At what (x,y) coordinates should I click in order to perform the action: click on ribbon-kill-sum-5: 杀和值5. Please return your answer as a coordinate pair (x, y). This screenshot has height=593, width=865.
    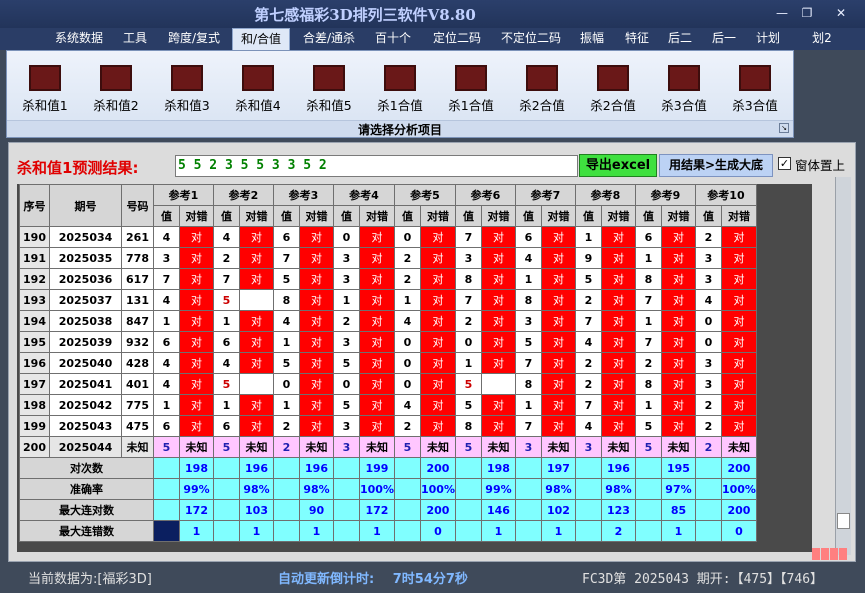
    Looking at the image, I should click on (329, 90).